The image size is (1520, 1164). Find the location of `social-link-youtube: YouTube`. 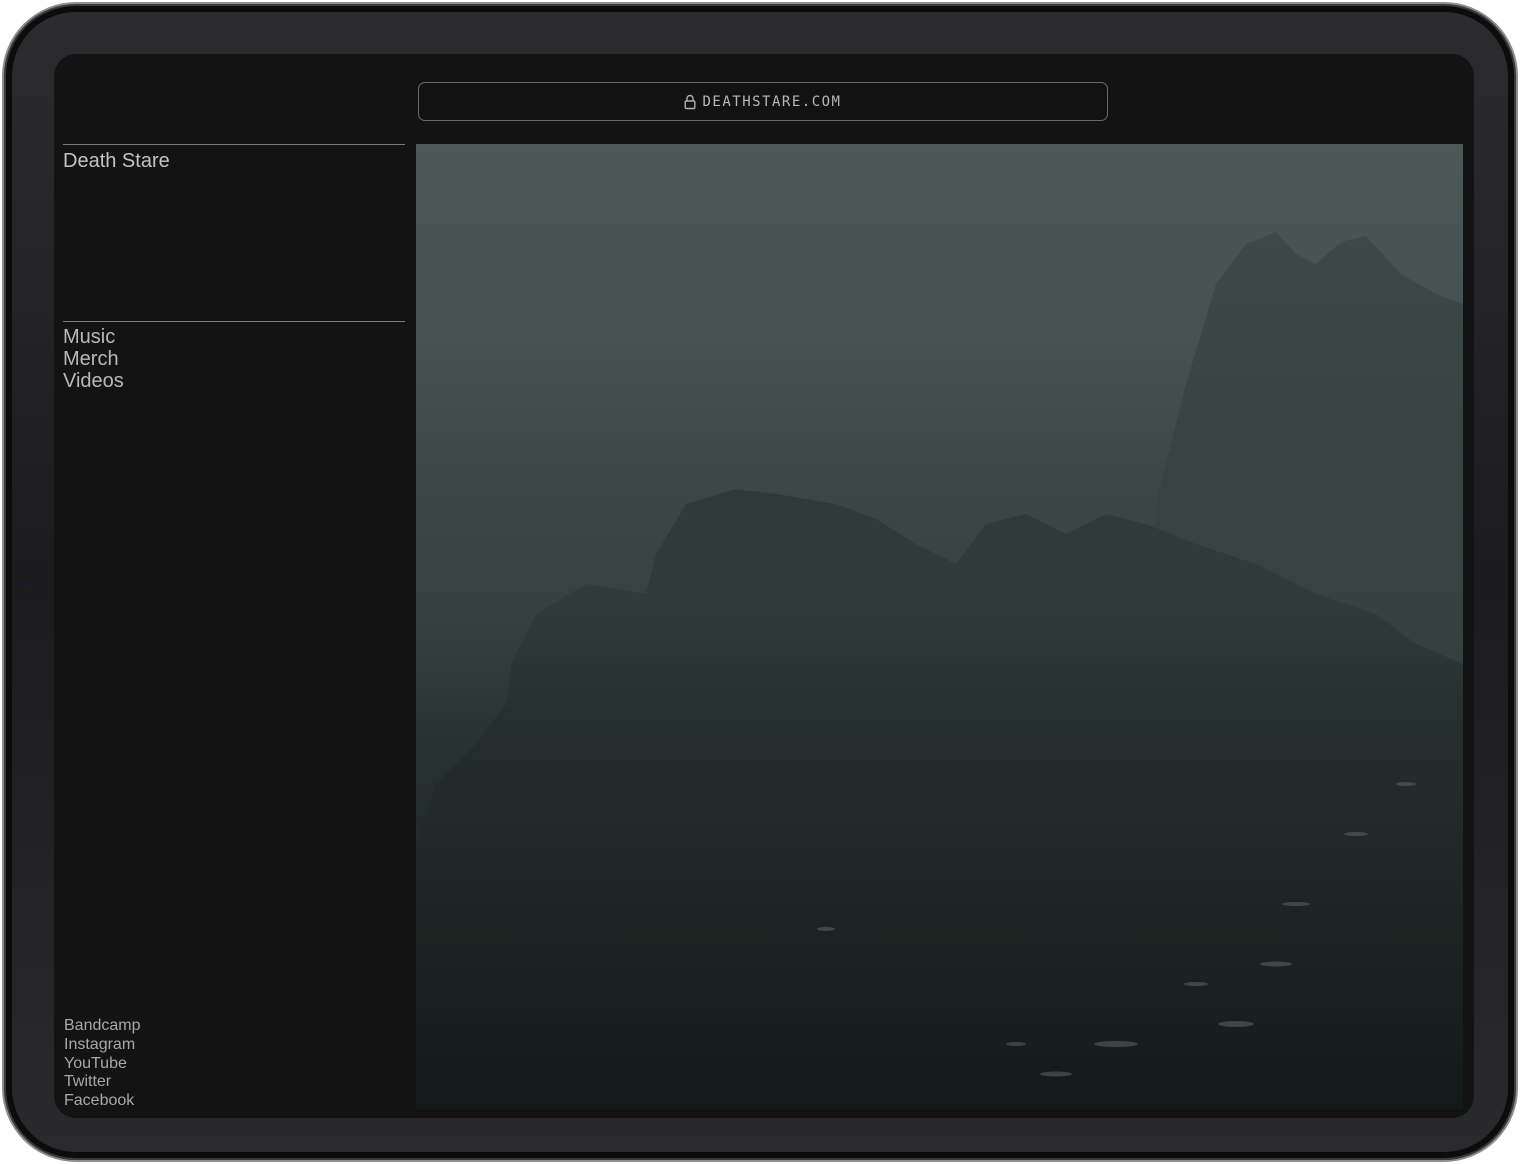

social-link-youtube: YouTube is located at coordinates (102, 1064).